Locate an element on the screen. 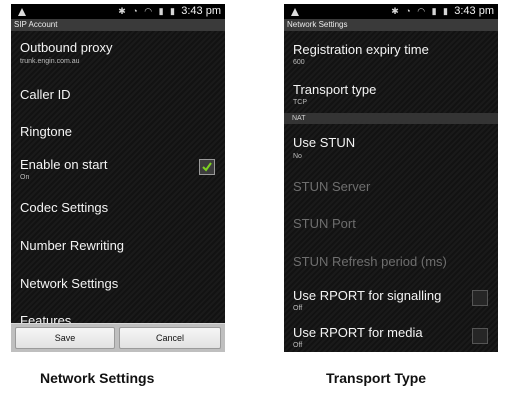 The width and height of the screenshot is (513, 406). item-label: Use STUN is located at coordinates (324, 142).